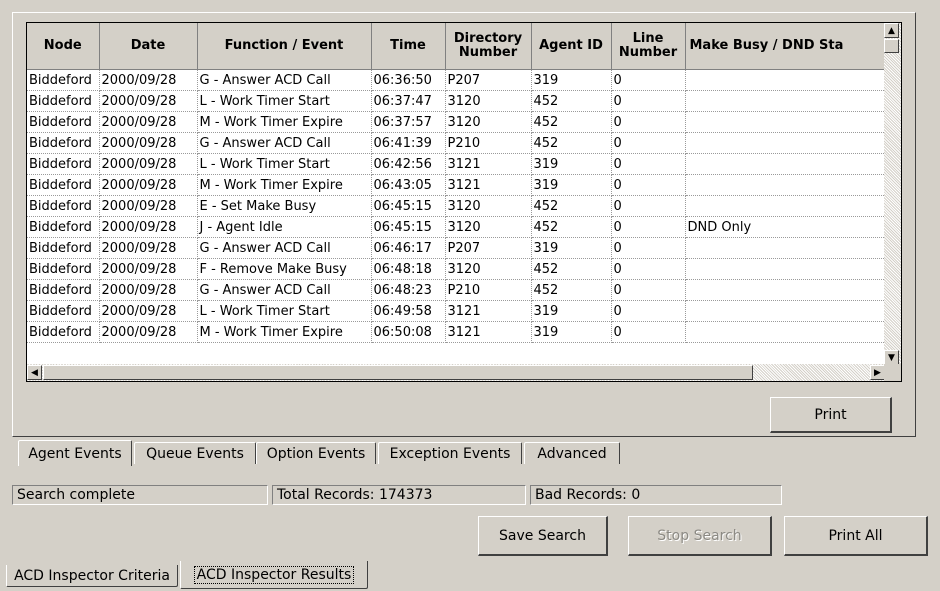 This screenshot has height=591, width=940. I want to click on scroll-left-arrow-icon: ◀, so click(34, 372).